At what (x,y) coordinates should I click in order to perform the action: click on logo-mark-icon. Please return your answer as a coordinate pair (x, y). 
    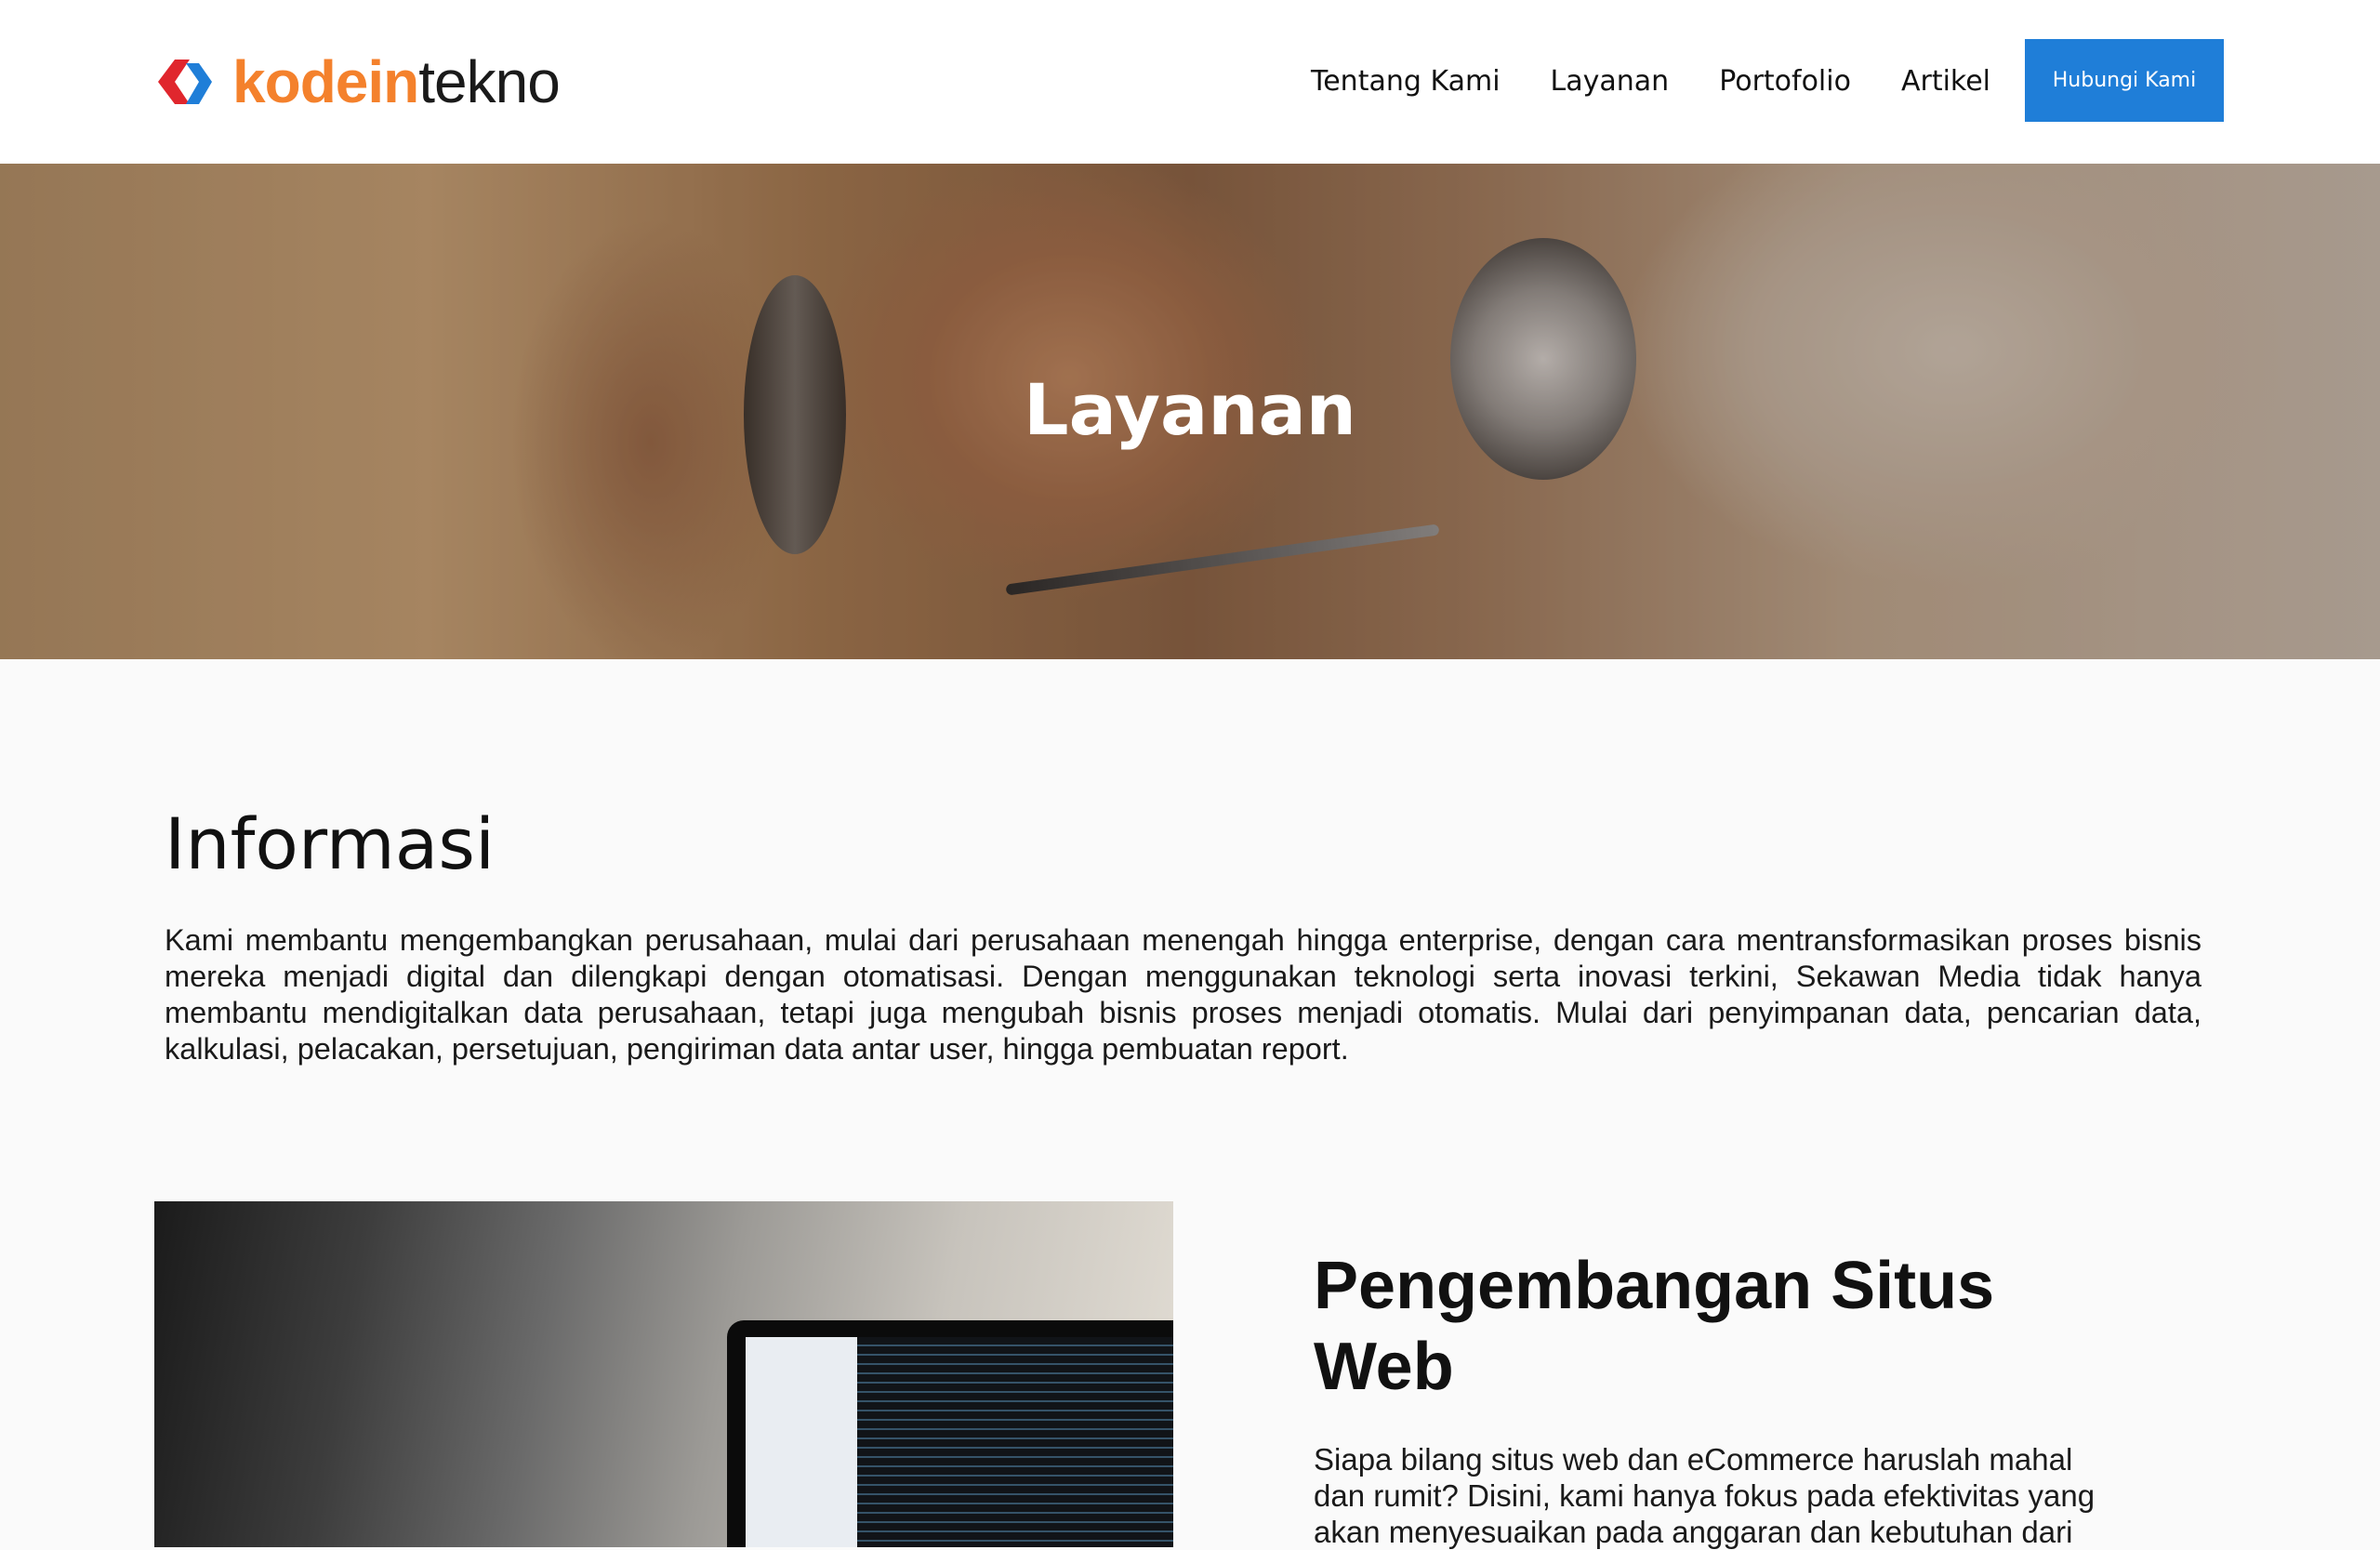
    Looking at the image, I should click on (185, 82).